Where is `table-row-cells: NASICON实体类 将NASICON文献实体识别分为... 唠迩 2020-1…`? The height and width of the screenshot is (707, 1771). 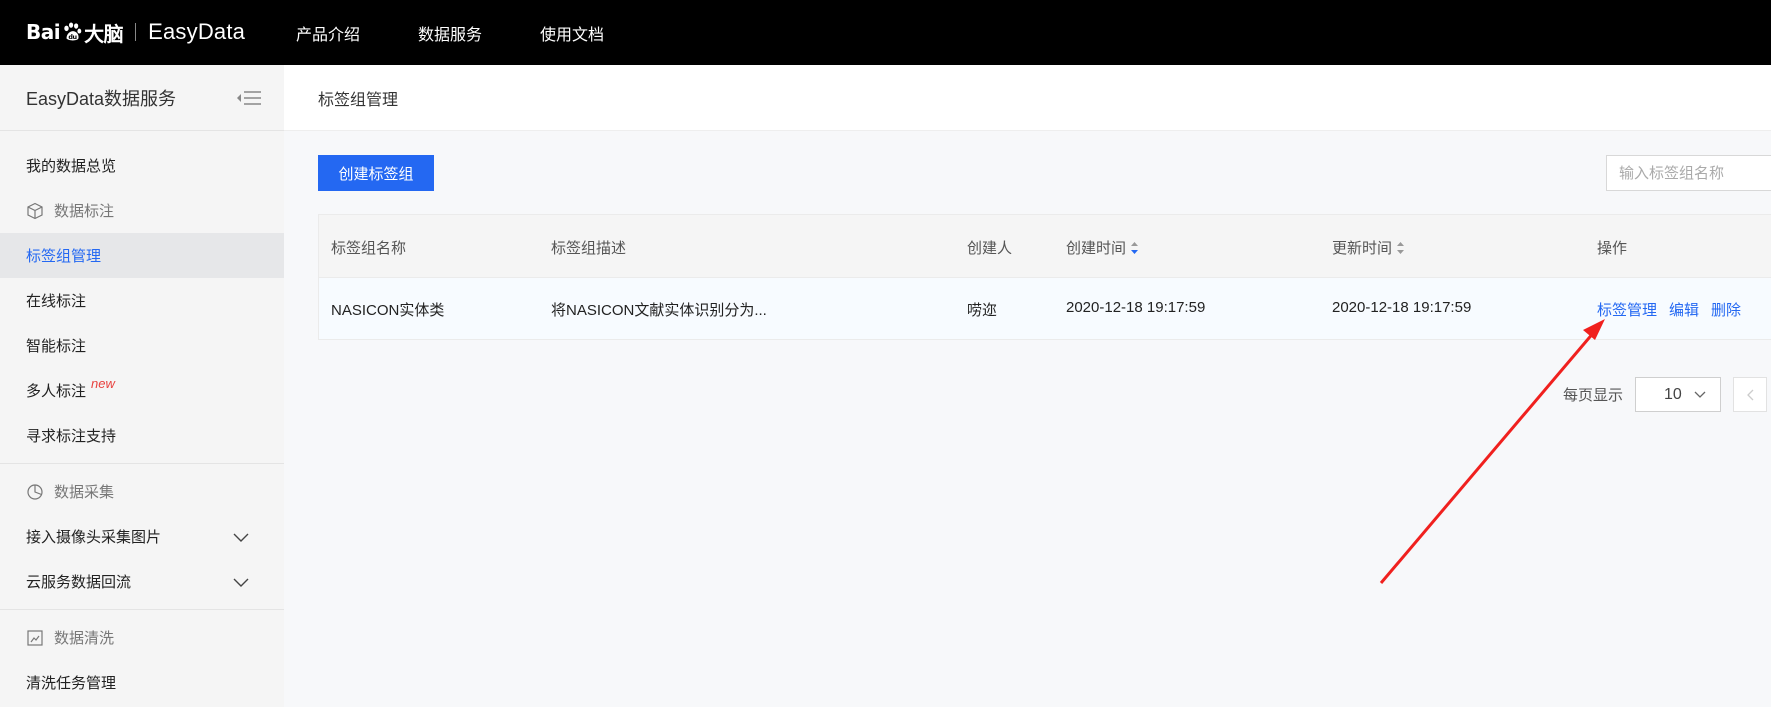
table-row-cells: NASICON实体类 将NASICON文献实体识别分为... 唠迩 2020-1… is located at coordinates (1045, 308).